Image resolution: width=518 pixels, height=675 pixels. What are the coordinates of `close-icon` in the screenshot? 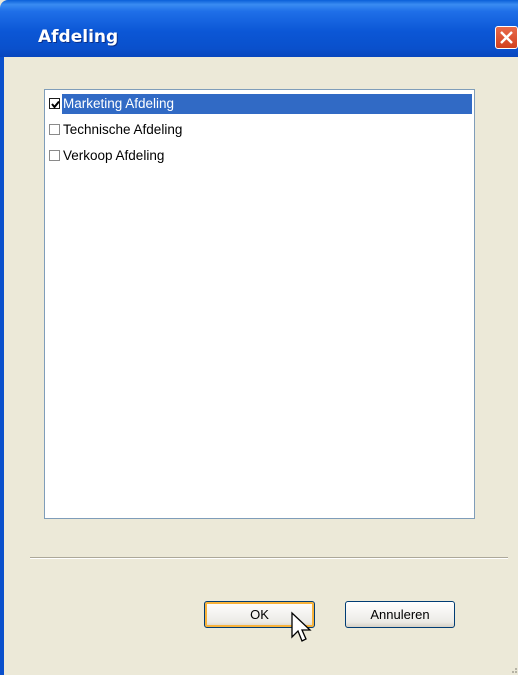 It's located at (506, 37).